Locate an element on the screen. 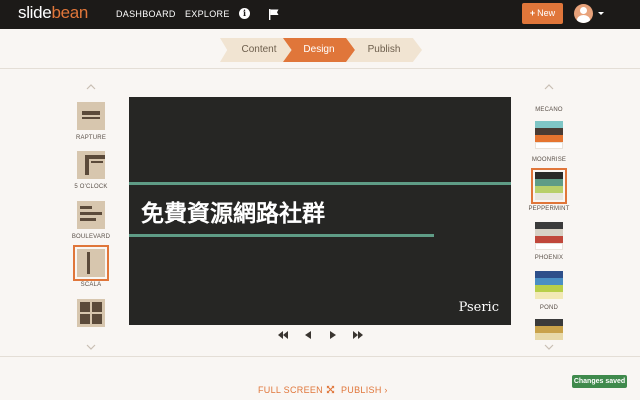 The image size is (640, 400). layout-rapture: RAPTURE is located at coordinates (91, 121).